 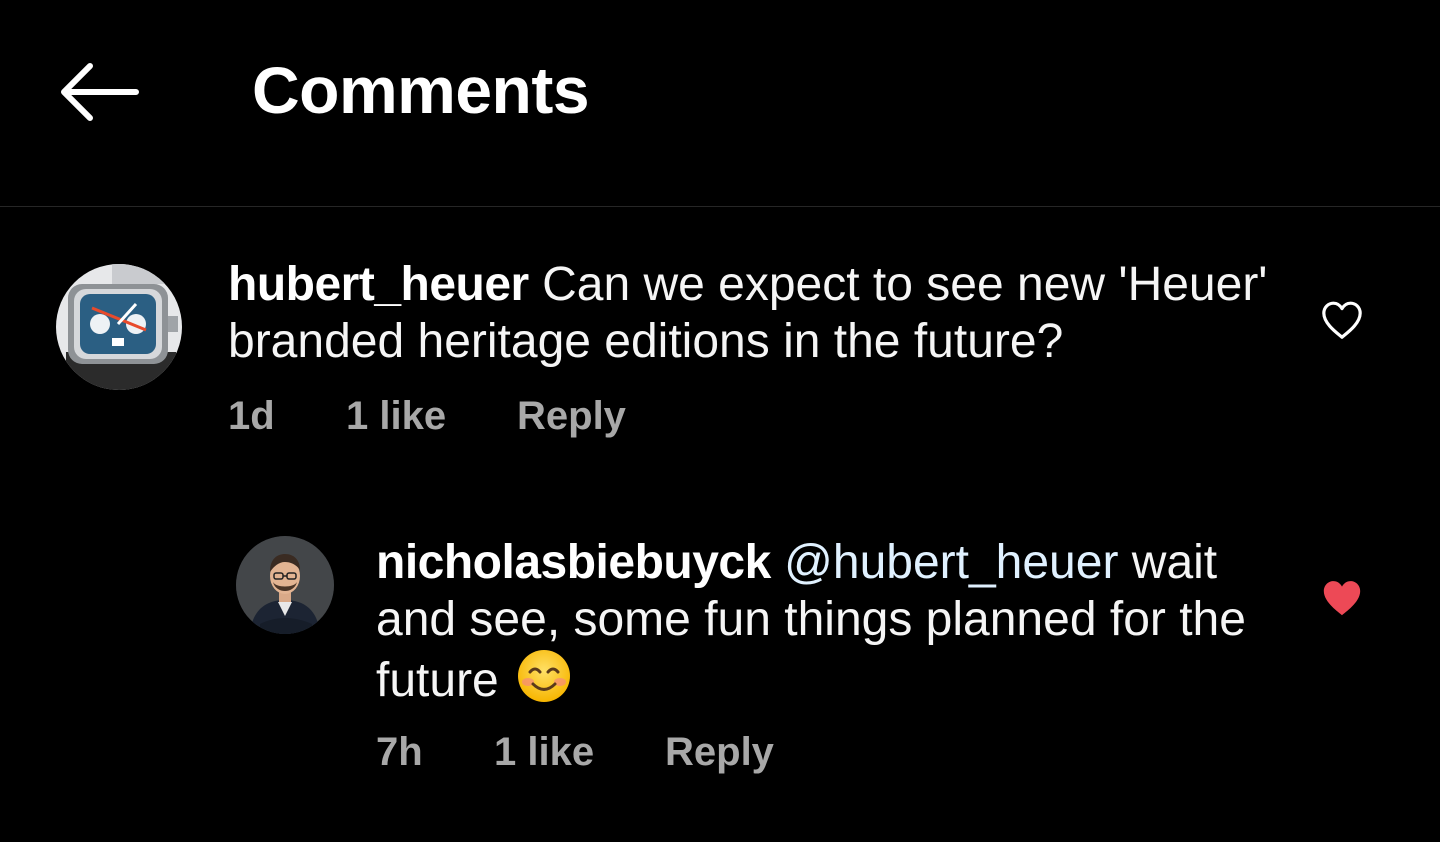 I want to click on comment-time: 1d, so click(x=251, y=416).